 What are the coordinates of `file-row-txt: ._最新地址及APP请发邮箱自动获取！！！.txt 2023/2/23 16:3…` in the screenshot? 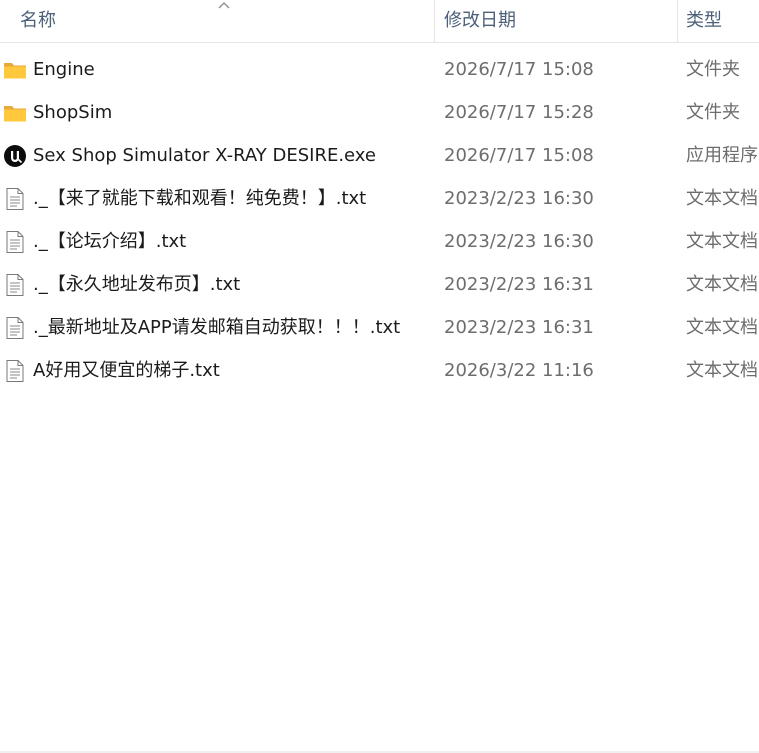 It's located at (379, 327).